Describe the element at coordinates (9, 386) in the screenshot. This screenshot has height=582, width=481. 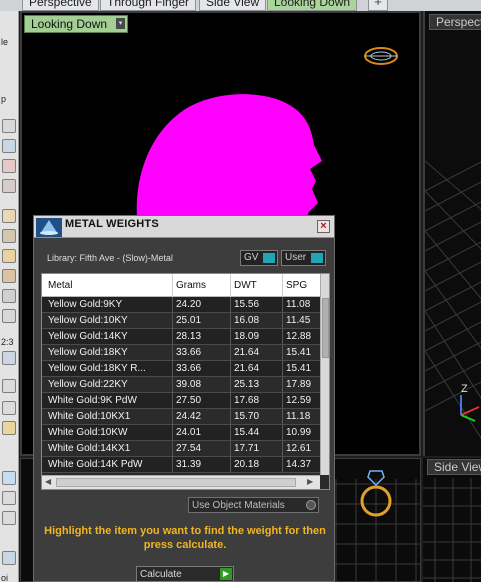
I see `grid-tool-icon` at that location.